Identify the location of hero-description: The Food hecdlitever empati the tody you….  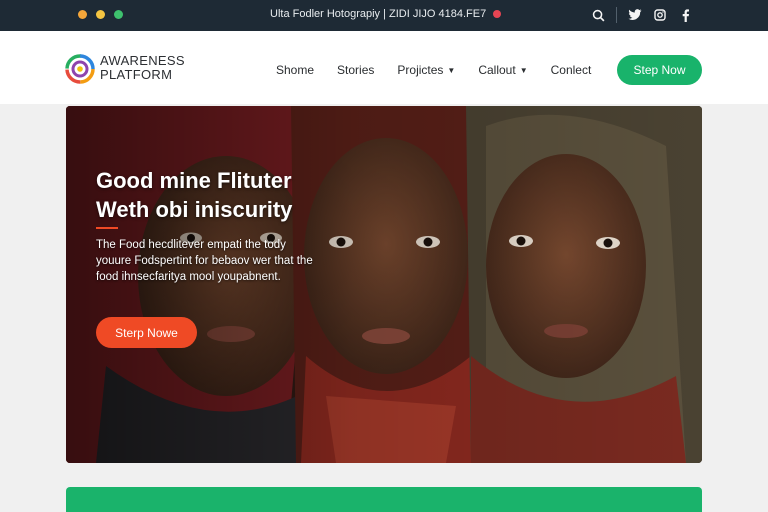
(204, 261).